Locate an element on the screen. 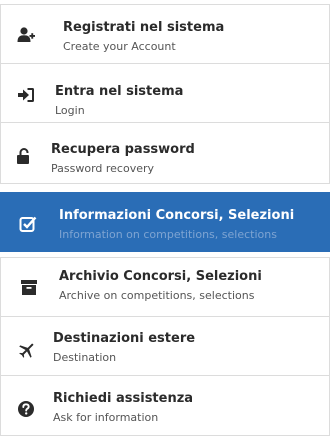 The height and width of the screenshot is (437, 331). menu-item-foreign-destinations: Destinazioni estere Destination is located at coordinates (165, 346).